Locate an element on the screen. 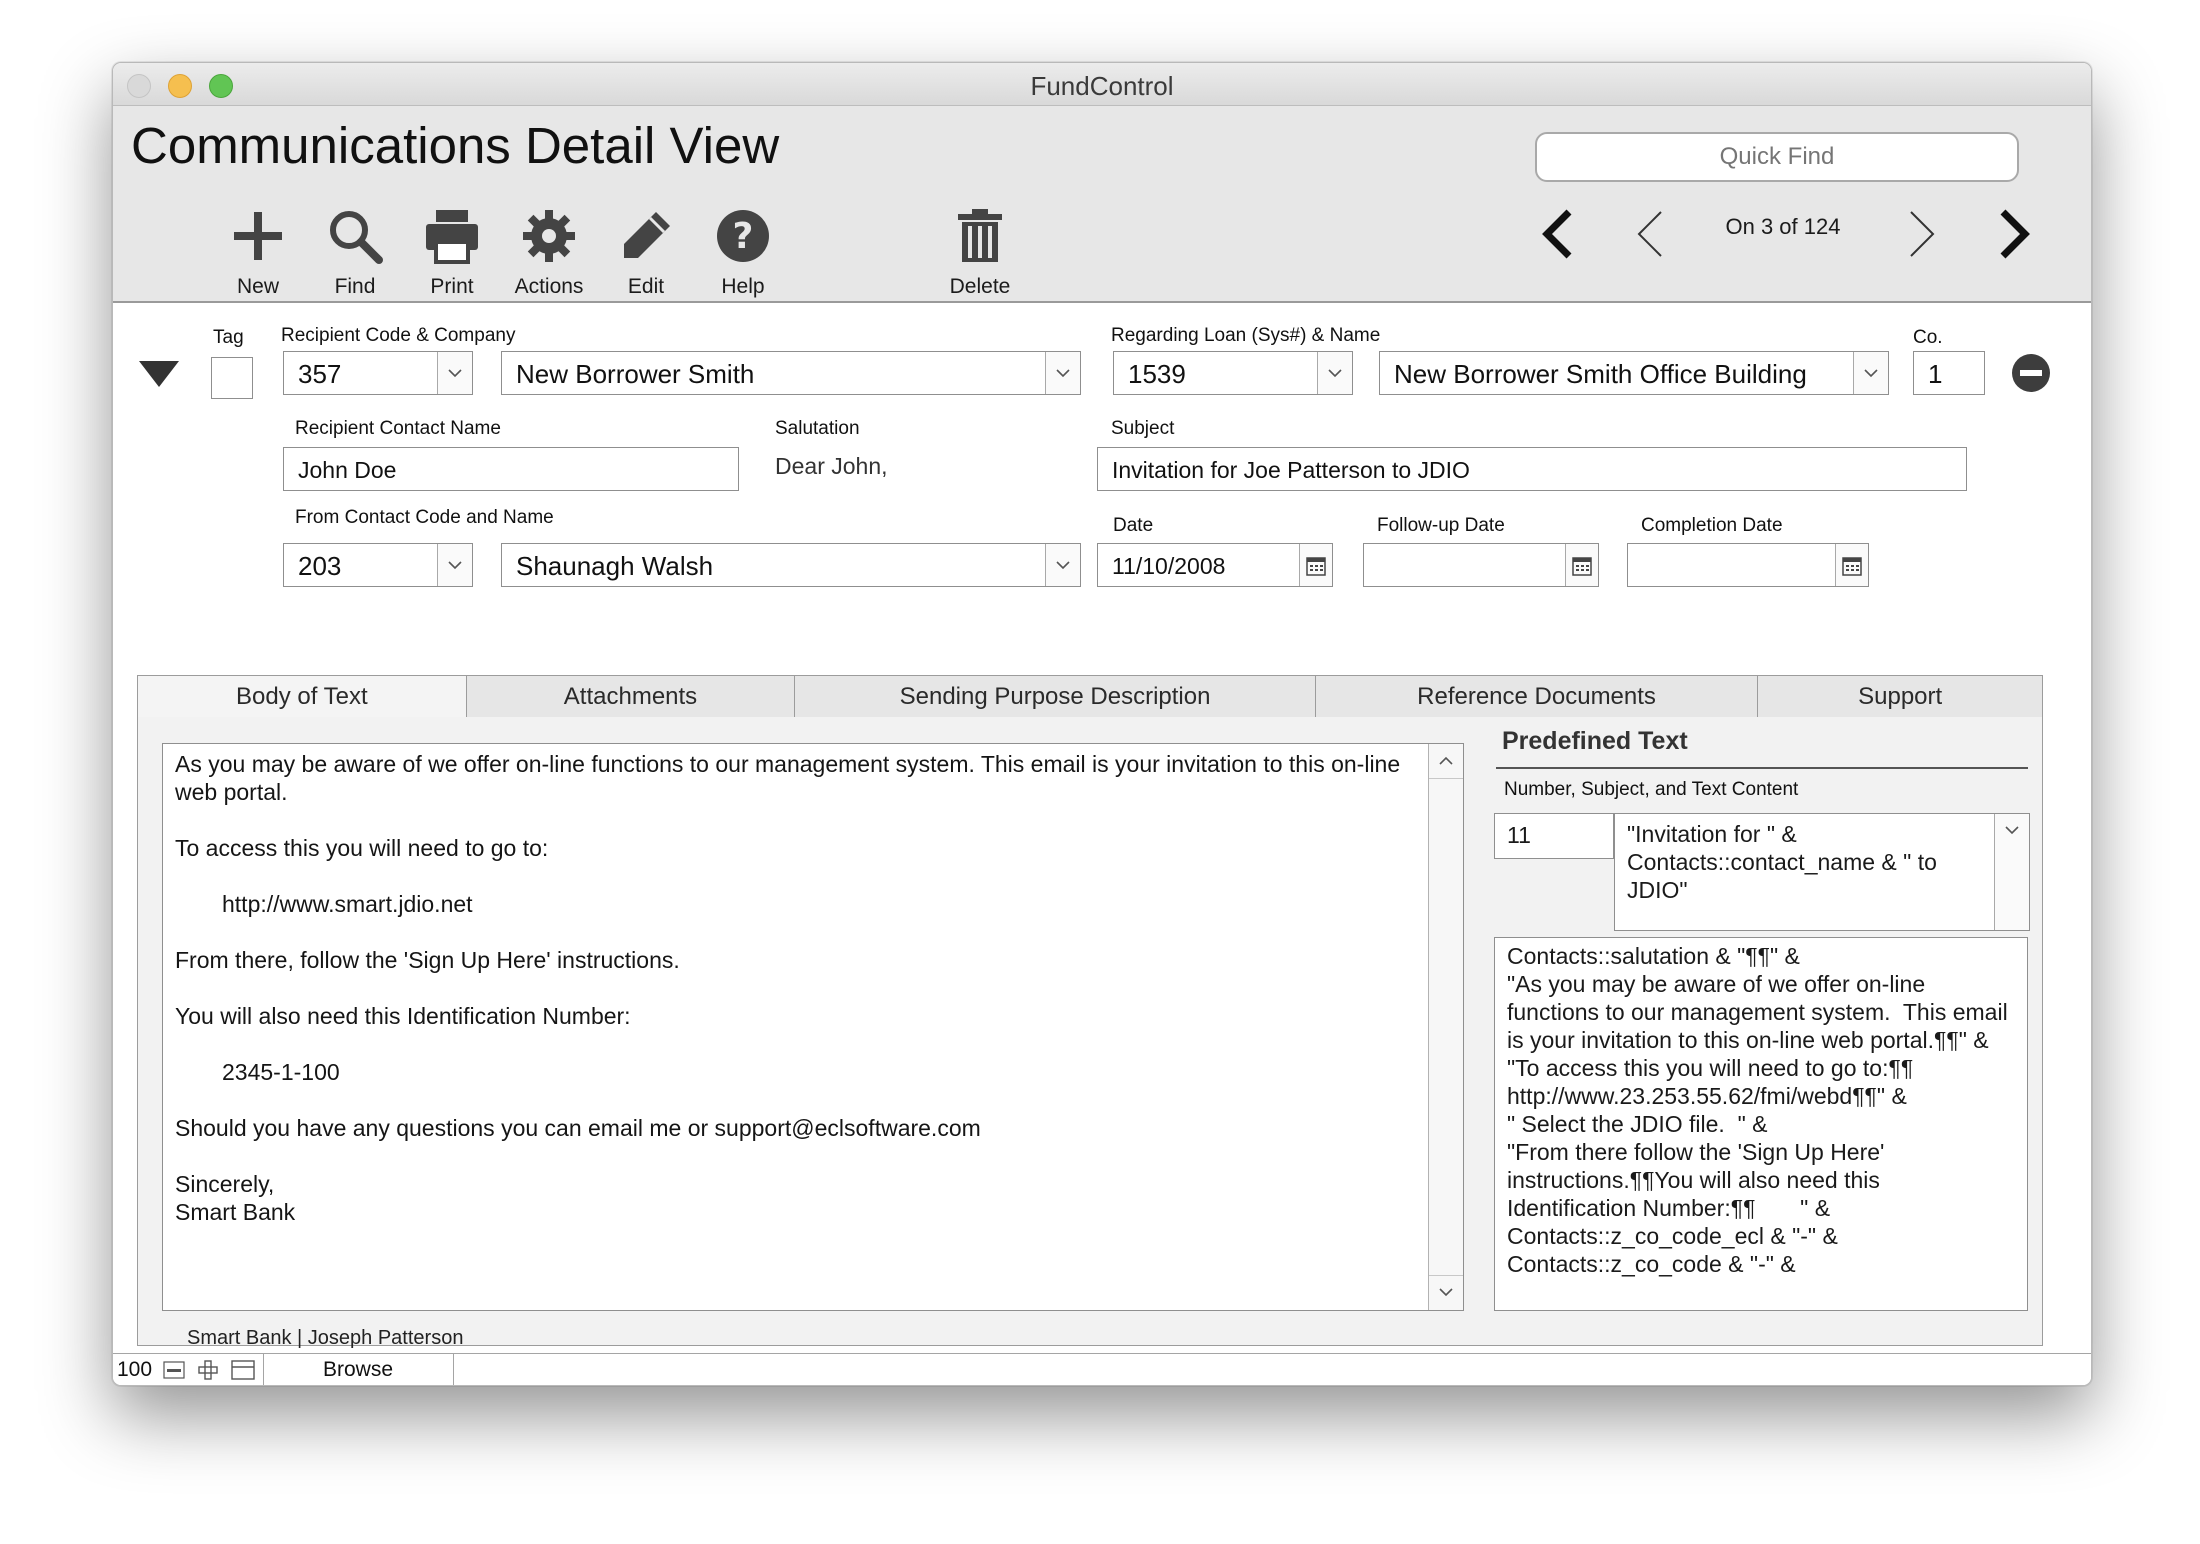  from-code-value: 203 is located at coordinates (320, 566).